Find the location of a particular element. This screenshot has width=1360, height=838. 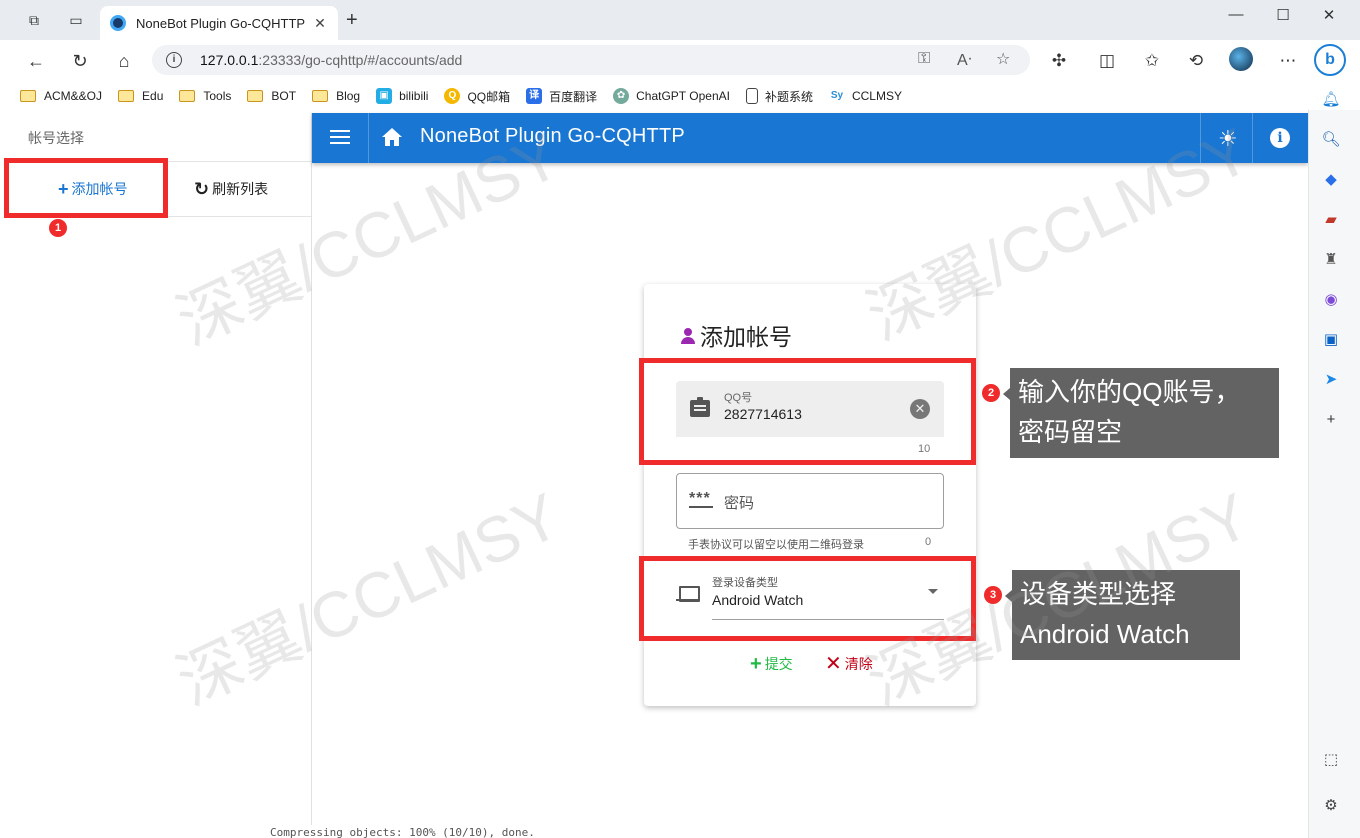

bookmark-cclmsy: Sy CCLMSY is located at coordinates (865, 96).